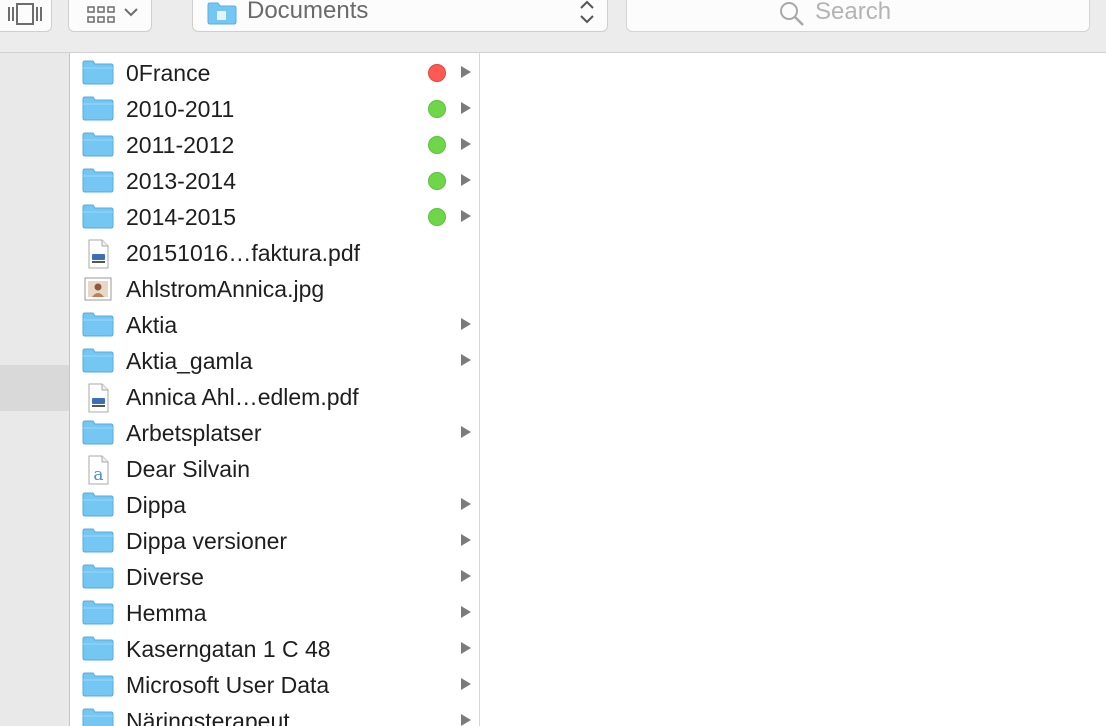  What do you see at coordinates (274, 505) in the screenshot?
I see `folder-row: Dippa` at bounding box center [274, 505].